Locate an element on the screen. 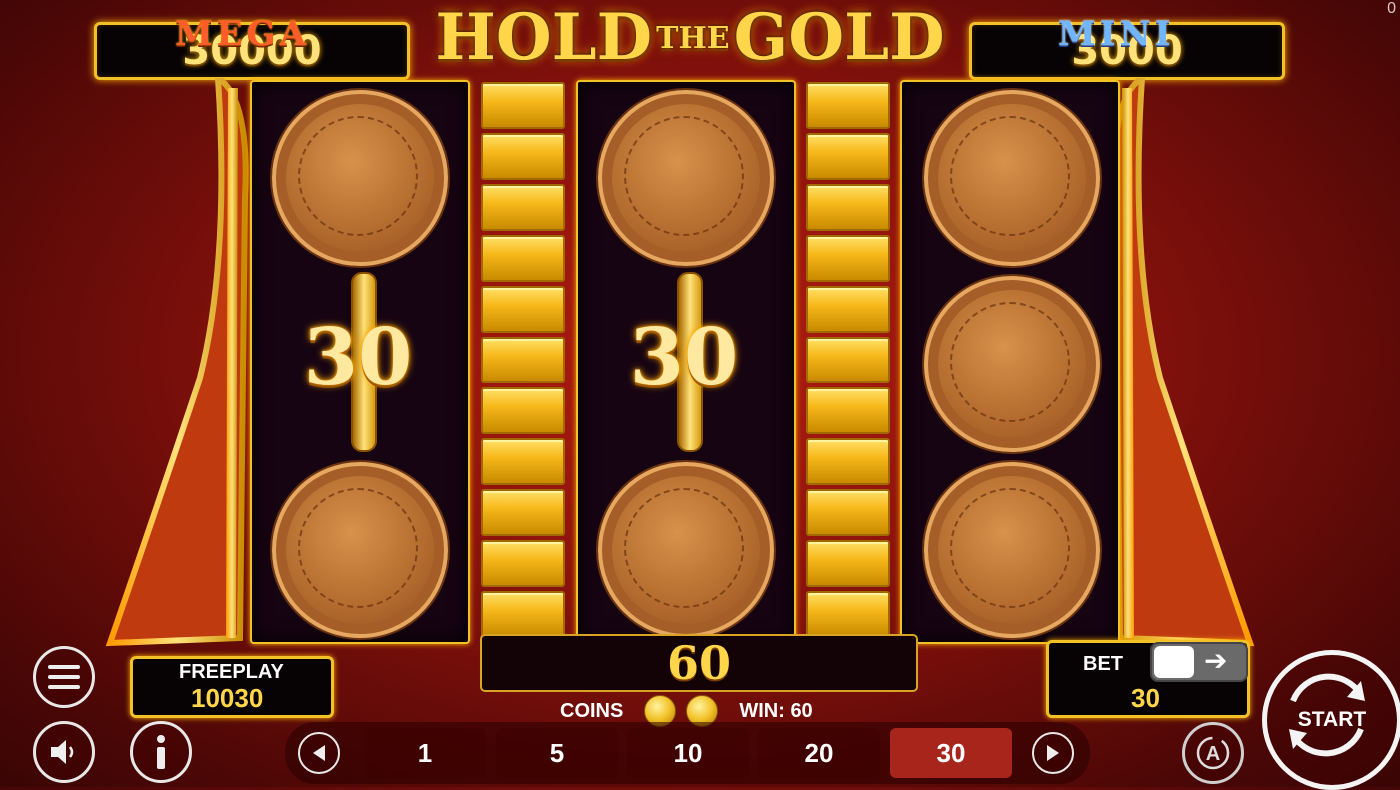 The height and width of the screenshot is (790, 1400). freeplay-panel: FREEPLAY 10030 is located at coordinates (232, 687).